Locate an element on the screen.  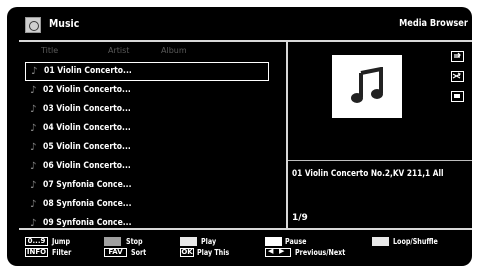
app-title: Music is located at coordinates (64, 23).